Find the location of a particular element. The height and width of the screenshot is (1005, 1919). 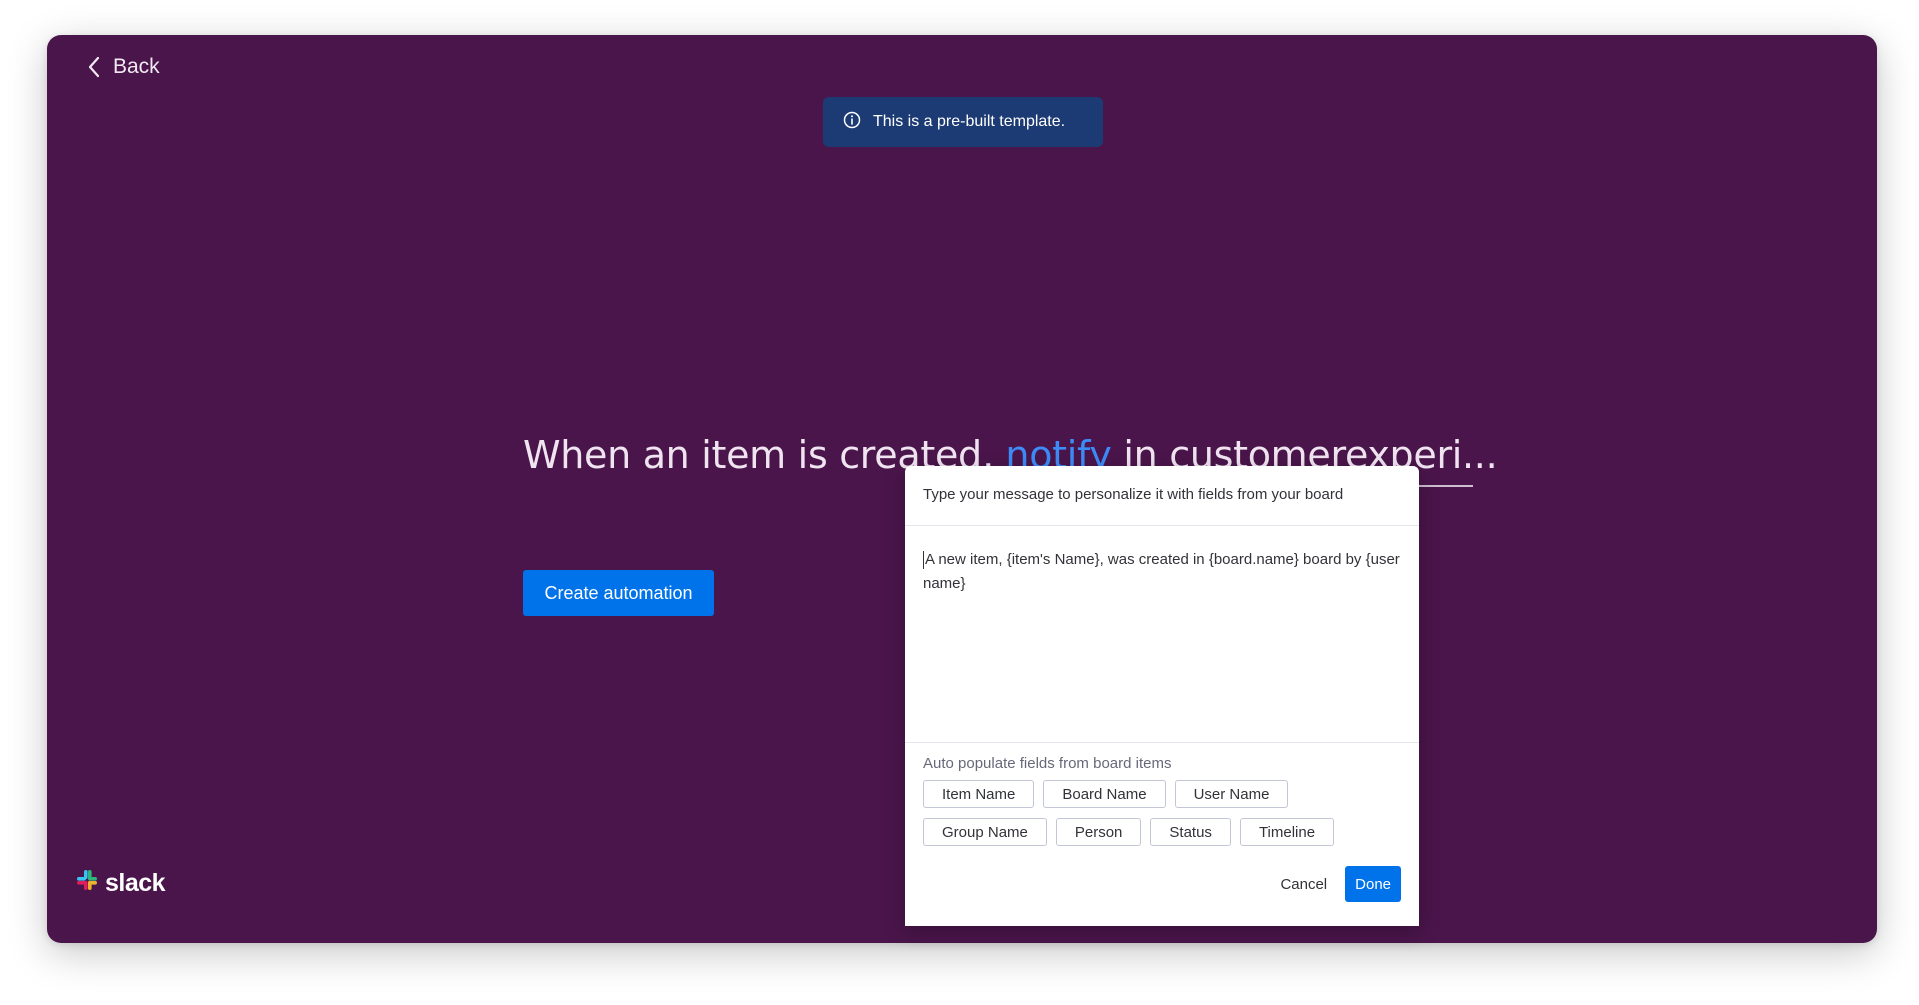

template-banner: This is a pre-built template. is located at coordinates (963, 122).